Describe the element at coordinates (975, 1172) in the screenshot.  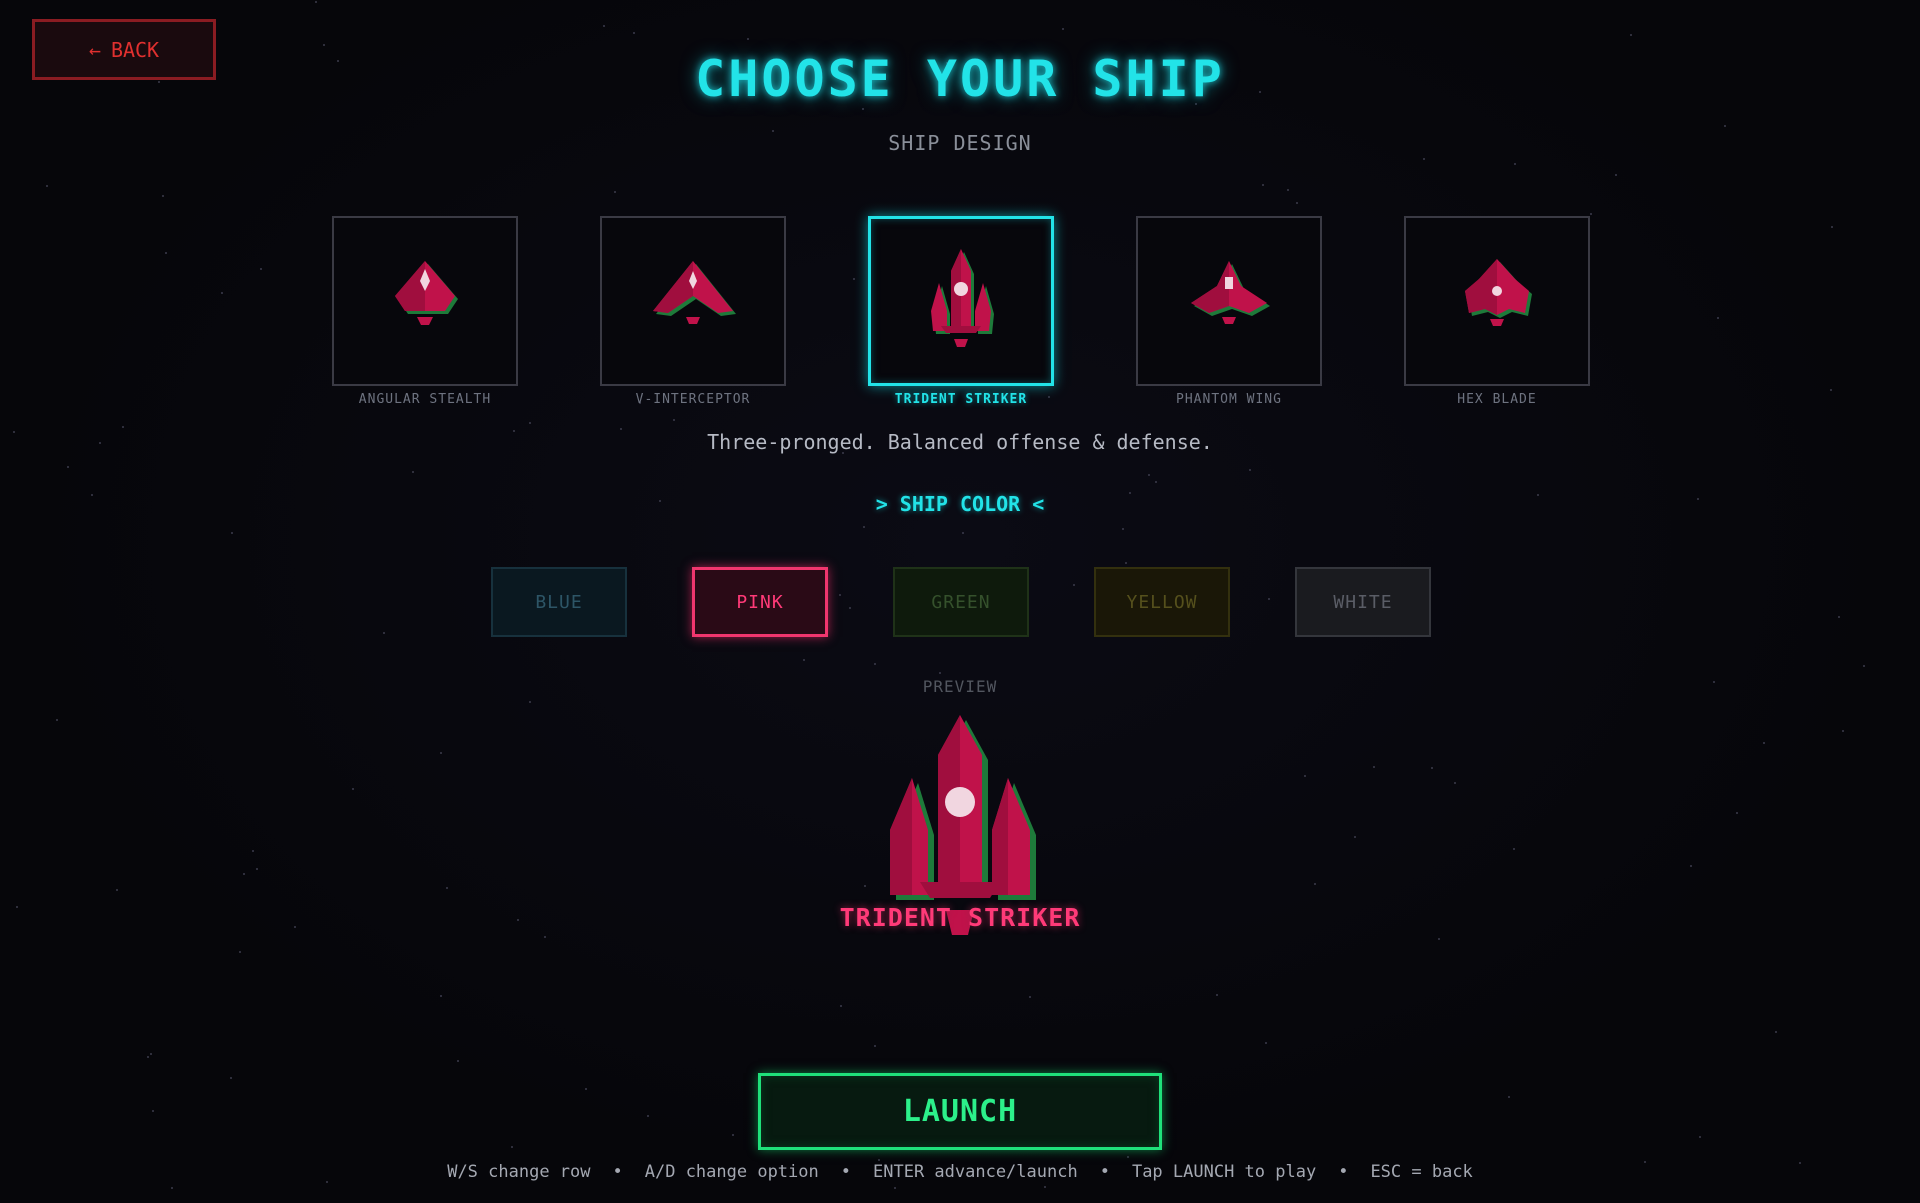
I see `hint-text: ENTER advance/launch` at that location.